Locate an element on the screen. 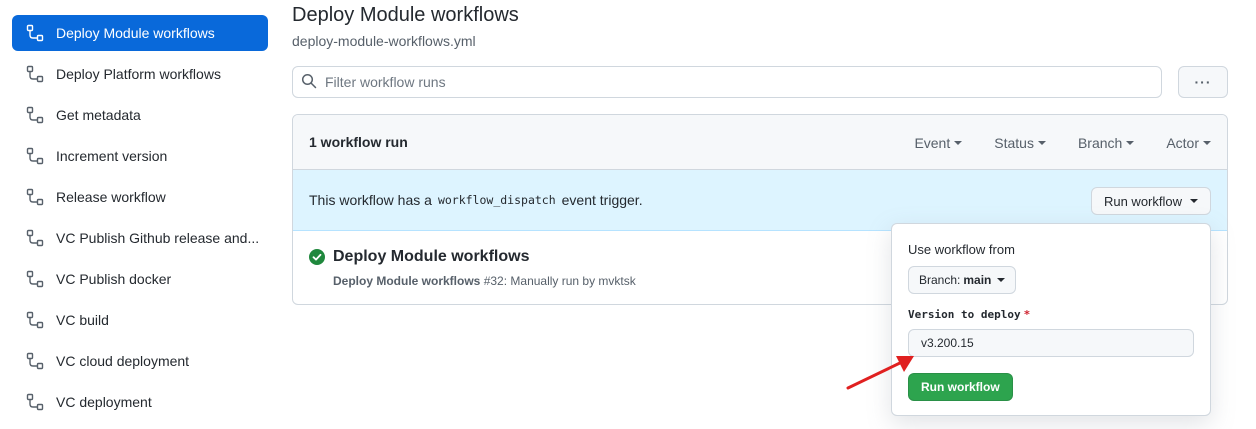 This screenshot has height=429, width=1256. event-filter-dropdown: Event is located at coordinates (938, 142).